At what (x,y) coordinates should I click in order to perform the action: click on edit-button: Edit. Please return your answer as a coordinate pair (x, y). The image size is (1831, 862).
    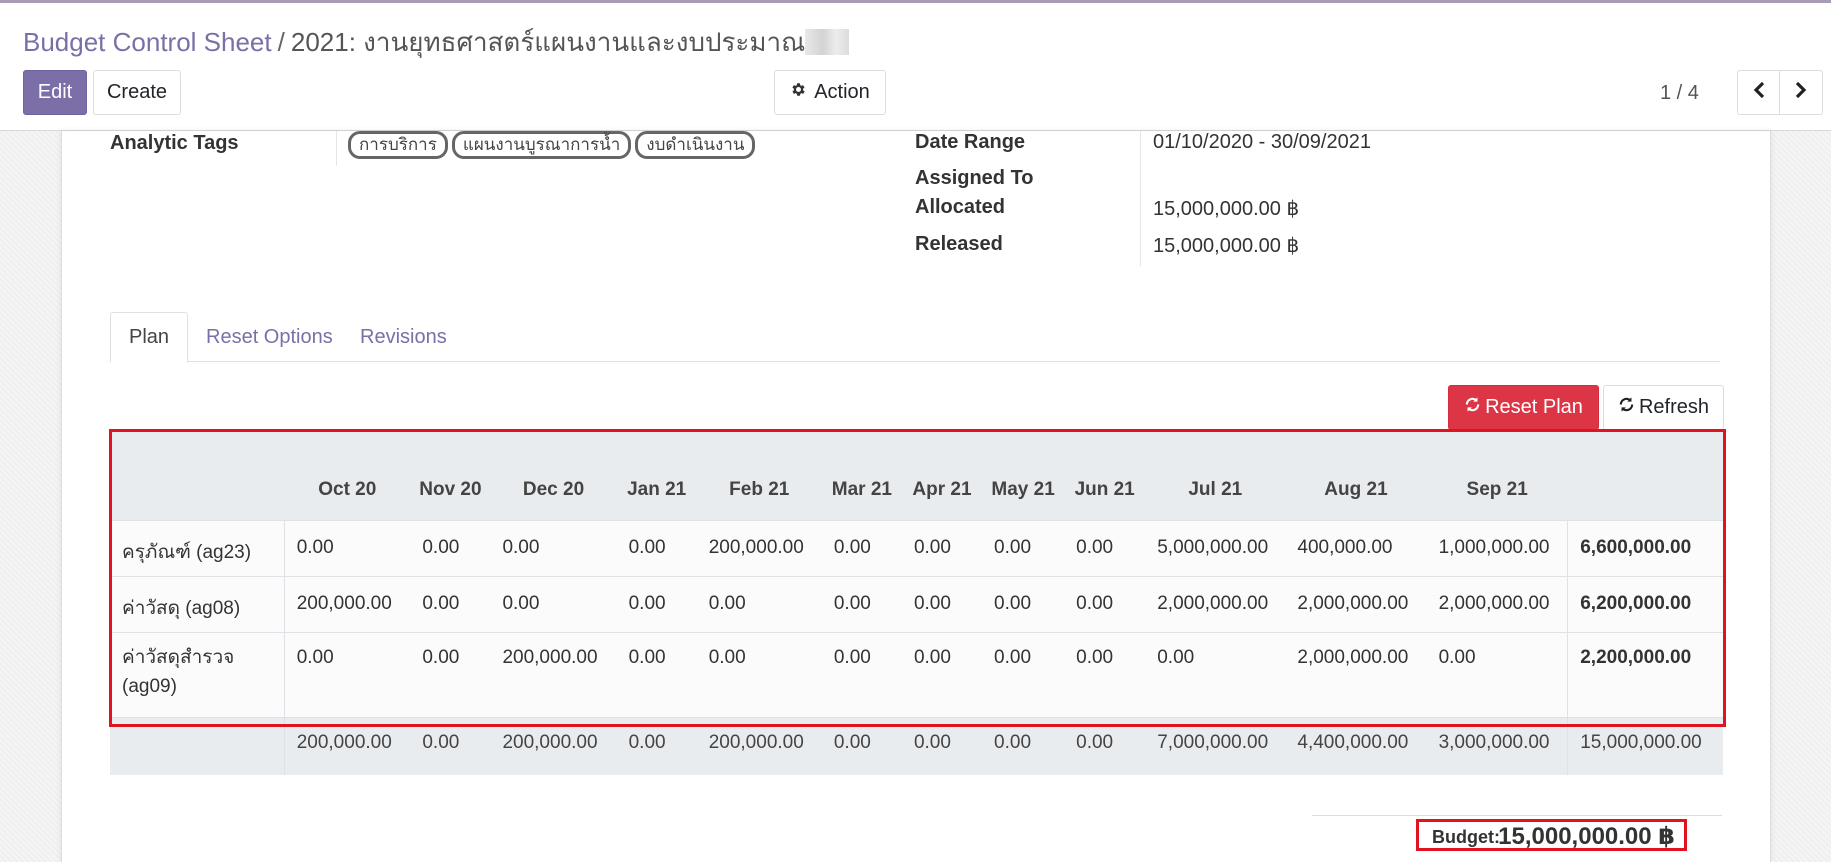
    Looking at the image, I should click on (55, 92).